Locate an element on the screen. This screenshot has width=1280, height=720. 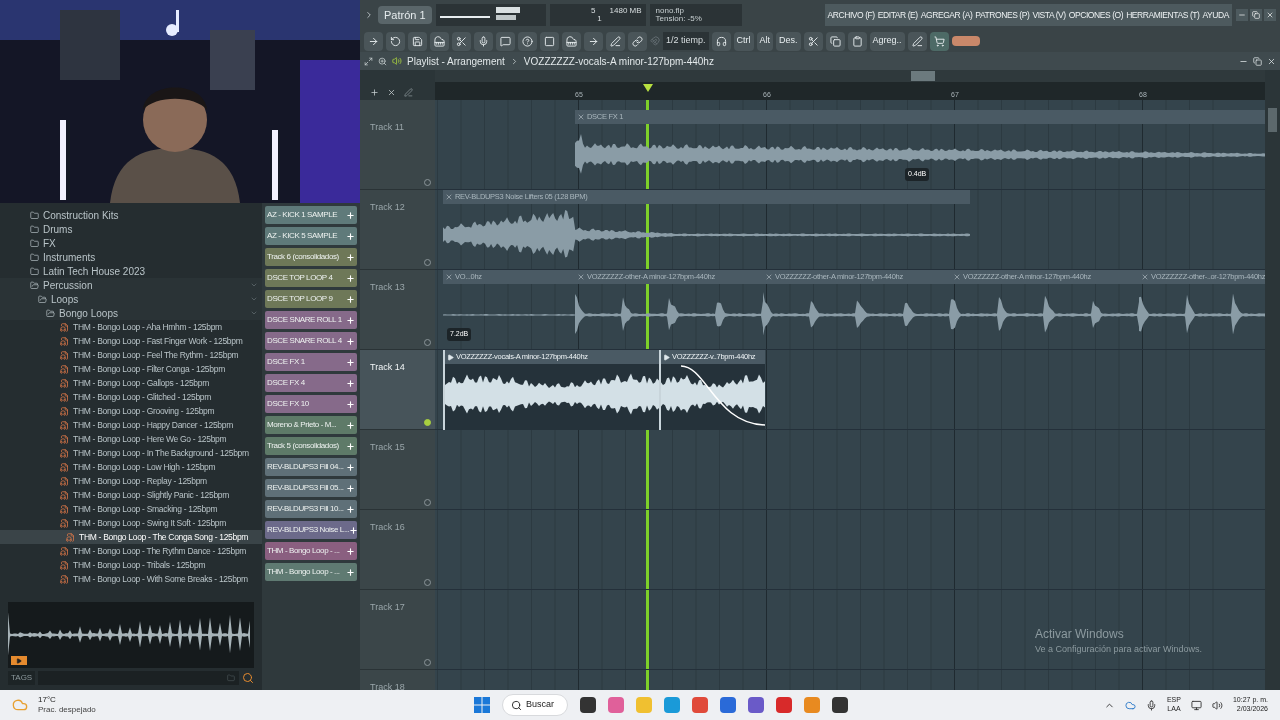
pattern-selector: Patrón 1 is located at coordinates (405, 15).